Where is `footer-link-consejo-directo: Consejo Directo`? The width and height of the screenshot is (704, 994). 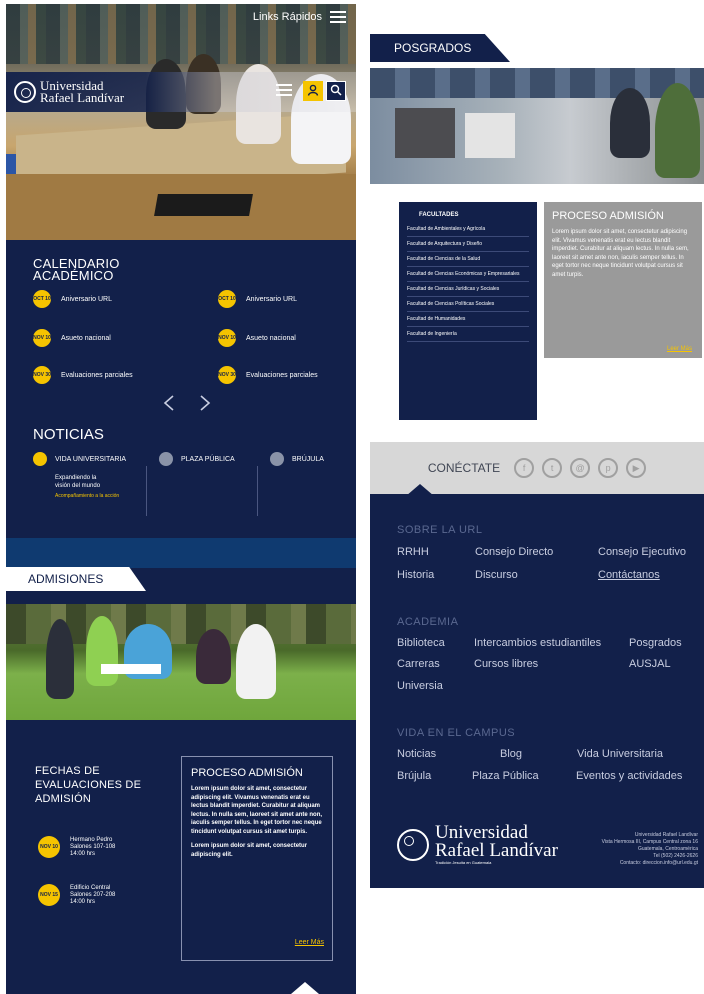 footer-link-consejo-directo: Consejo Directo is located at coordinates (514, 552).